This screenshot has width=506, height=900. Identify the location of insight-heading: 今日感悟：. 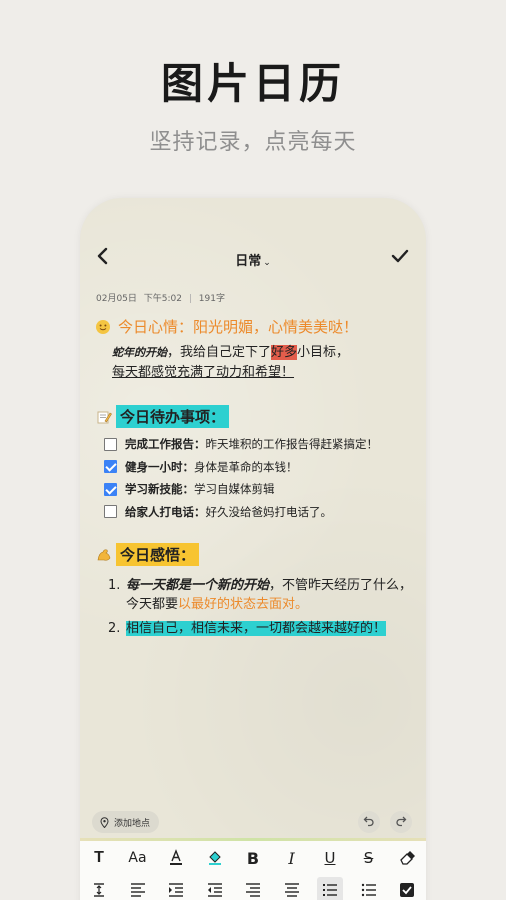
(255, 554).